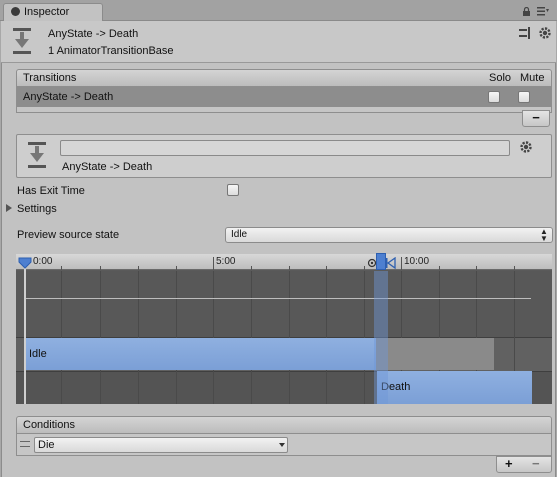 The width and height of the screenshot is (557, 477). Describe the element at coordinates (25, 333) in the screenshot. I see `timeline-start-line` at that location.